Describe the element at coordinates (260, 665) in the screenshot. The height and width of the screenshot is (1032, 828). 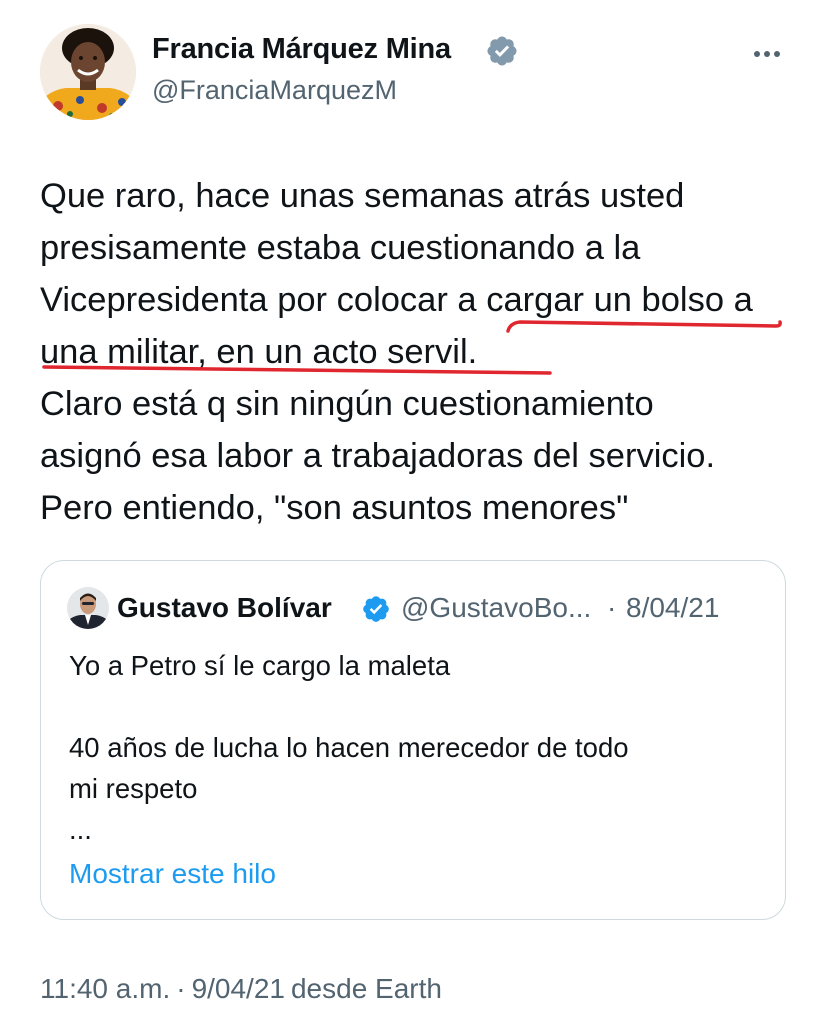
I see `quote-line: Yo a Petro sí le cargo la maleta` at that location.